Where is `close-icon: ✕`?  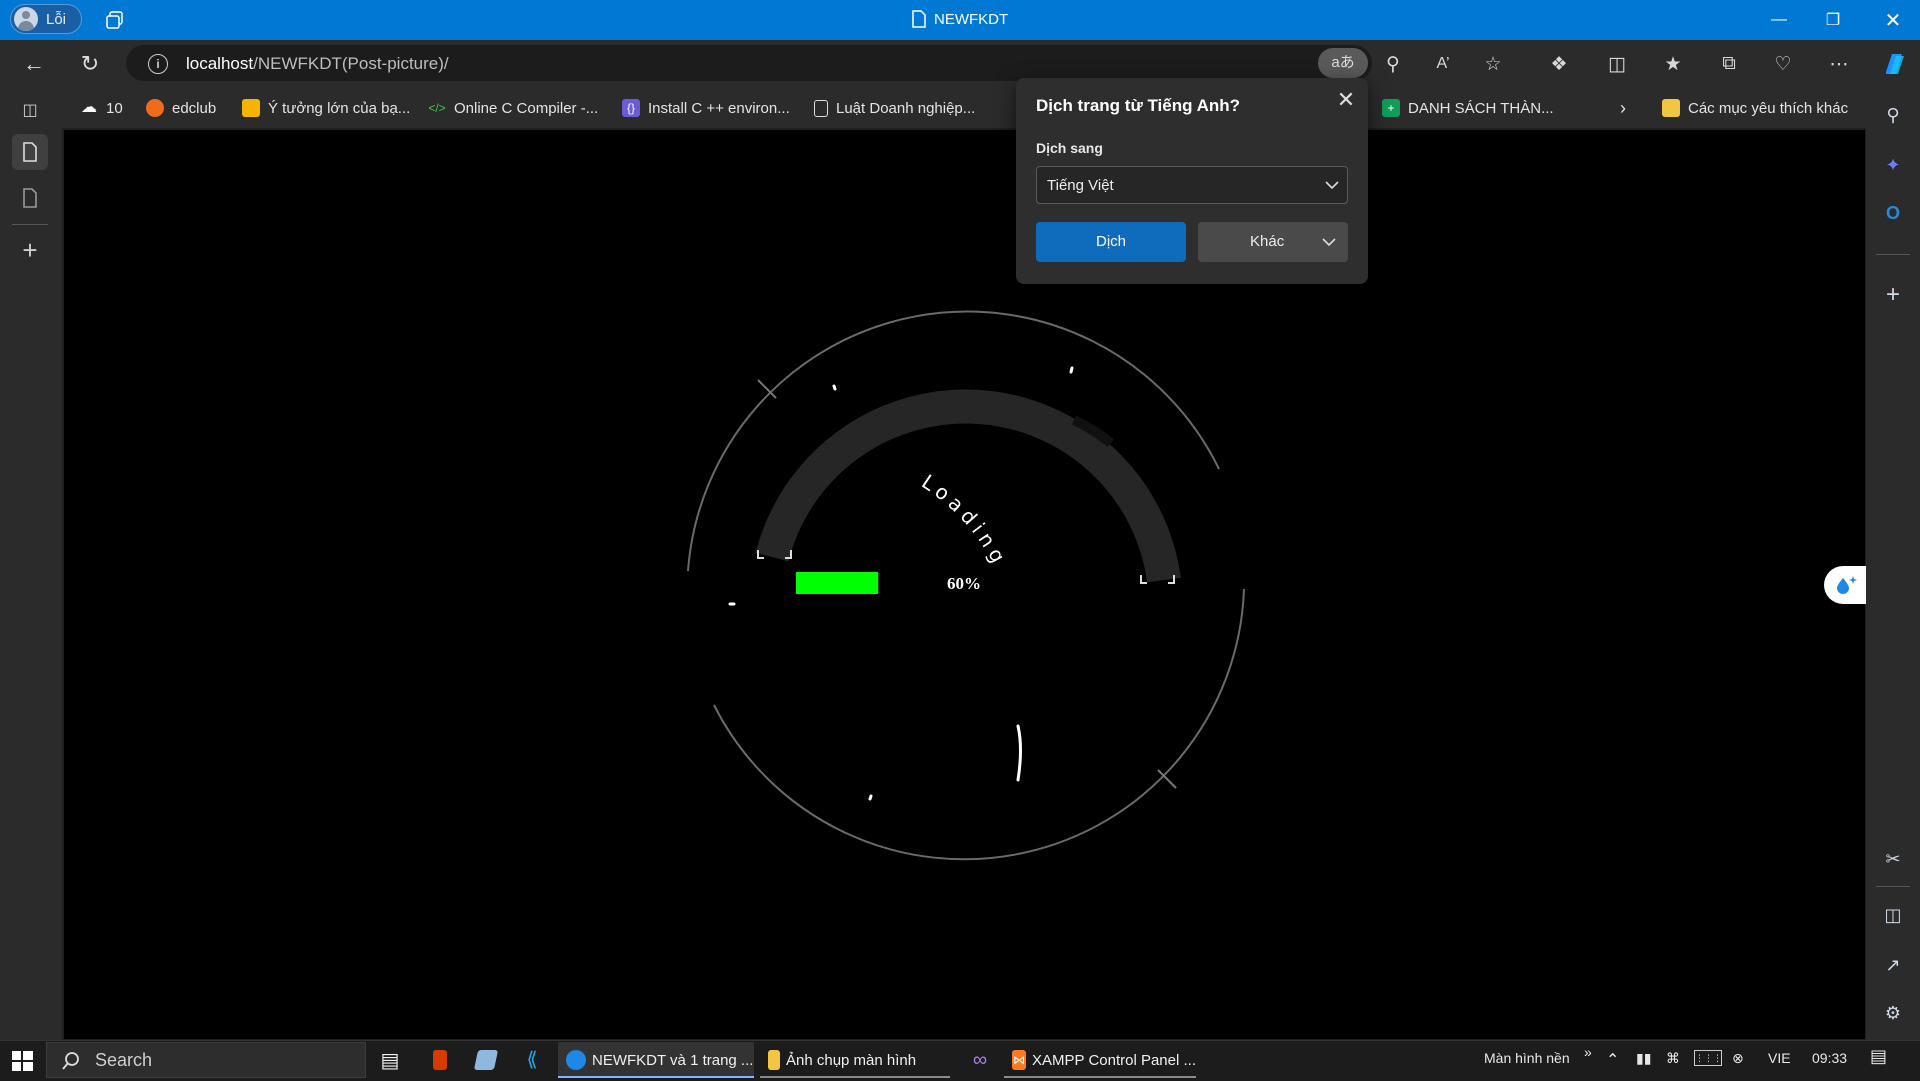
close-icon: ✕ is located at coordinates (1346, 100).